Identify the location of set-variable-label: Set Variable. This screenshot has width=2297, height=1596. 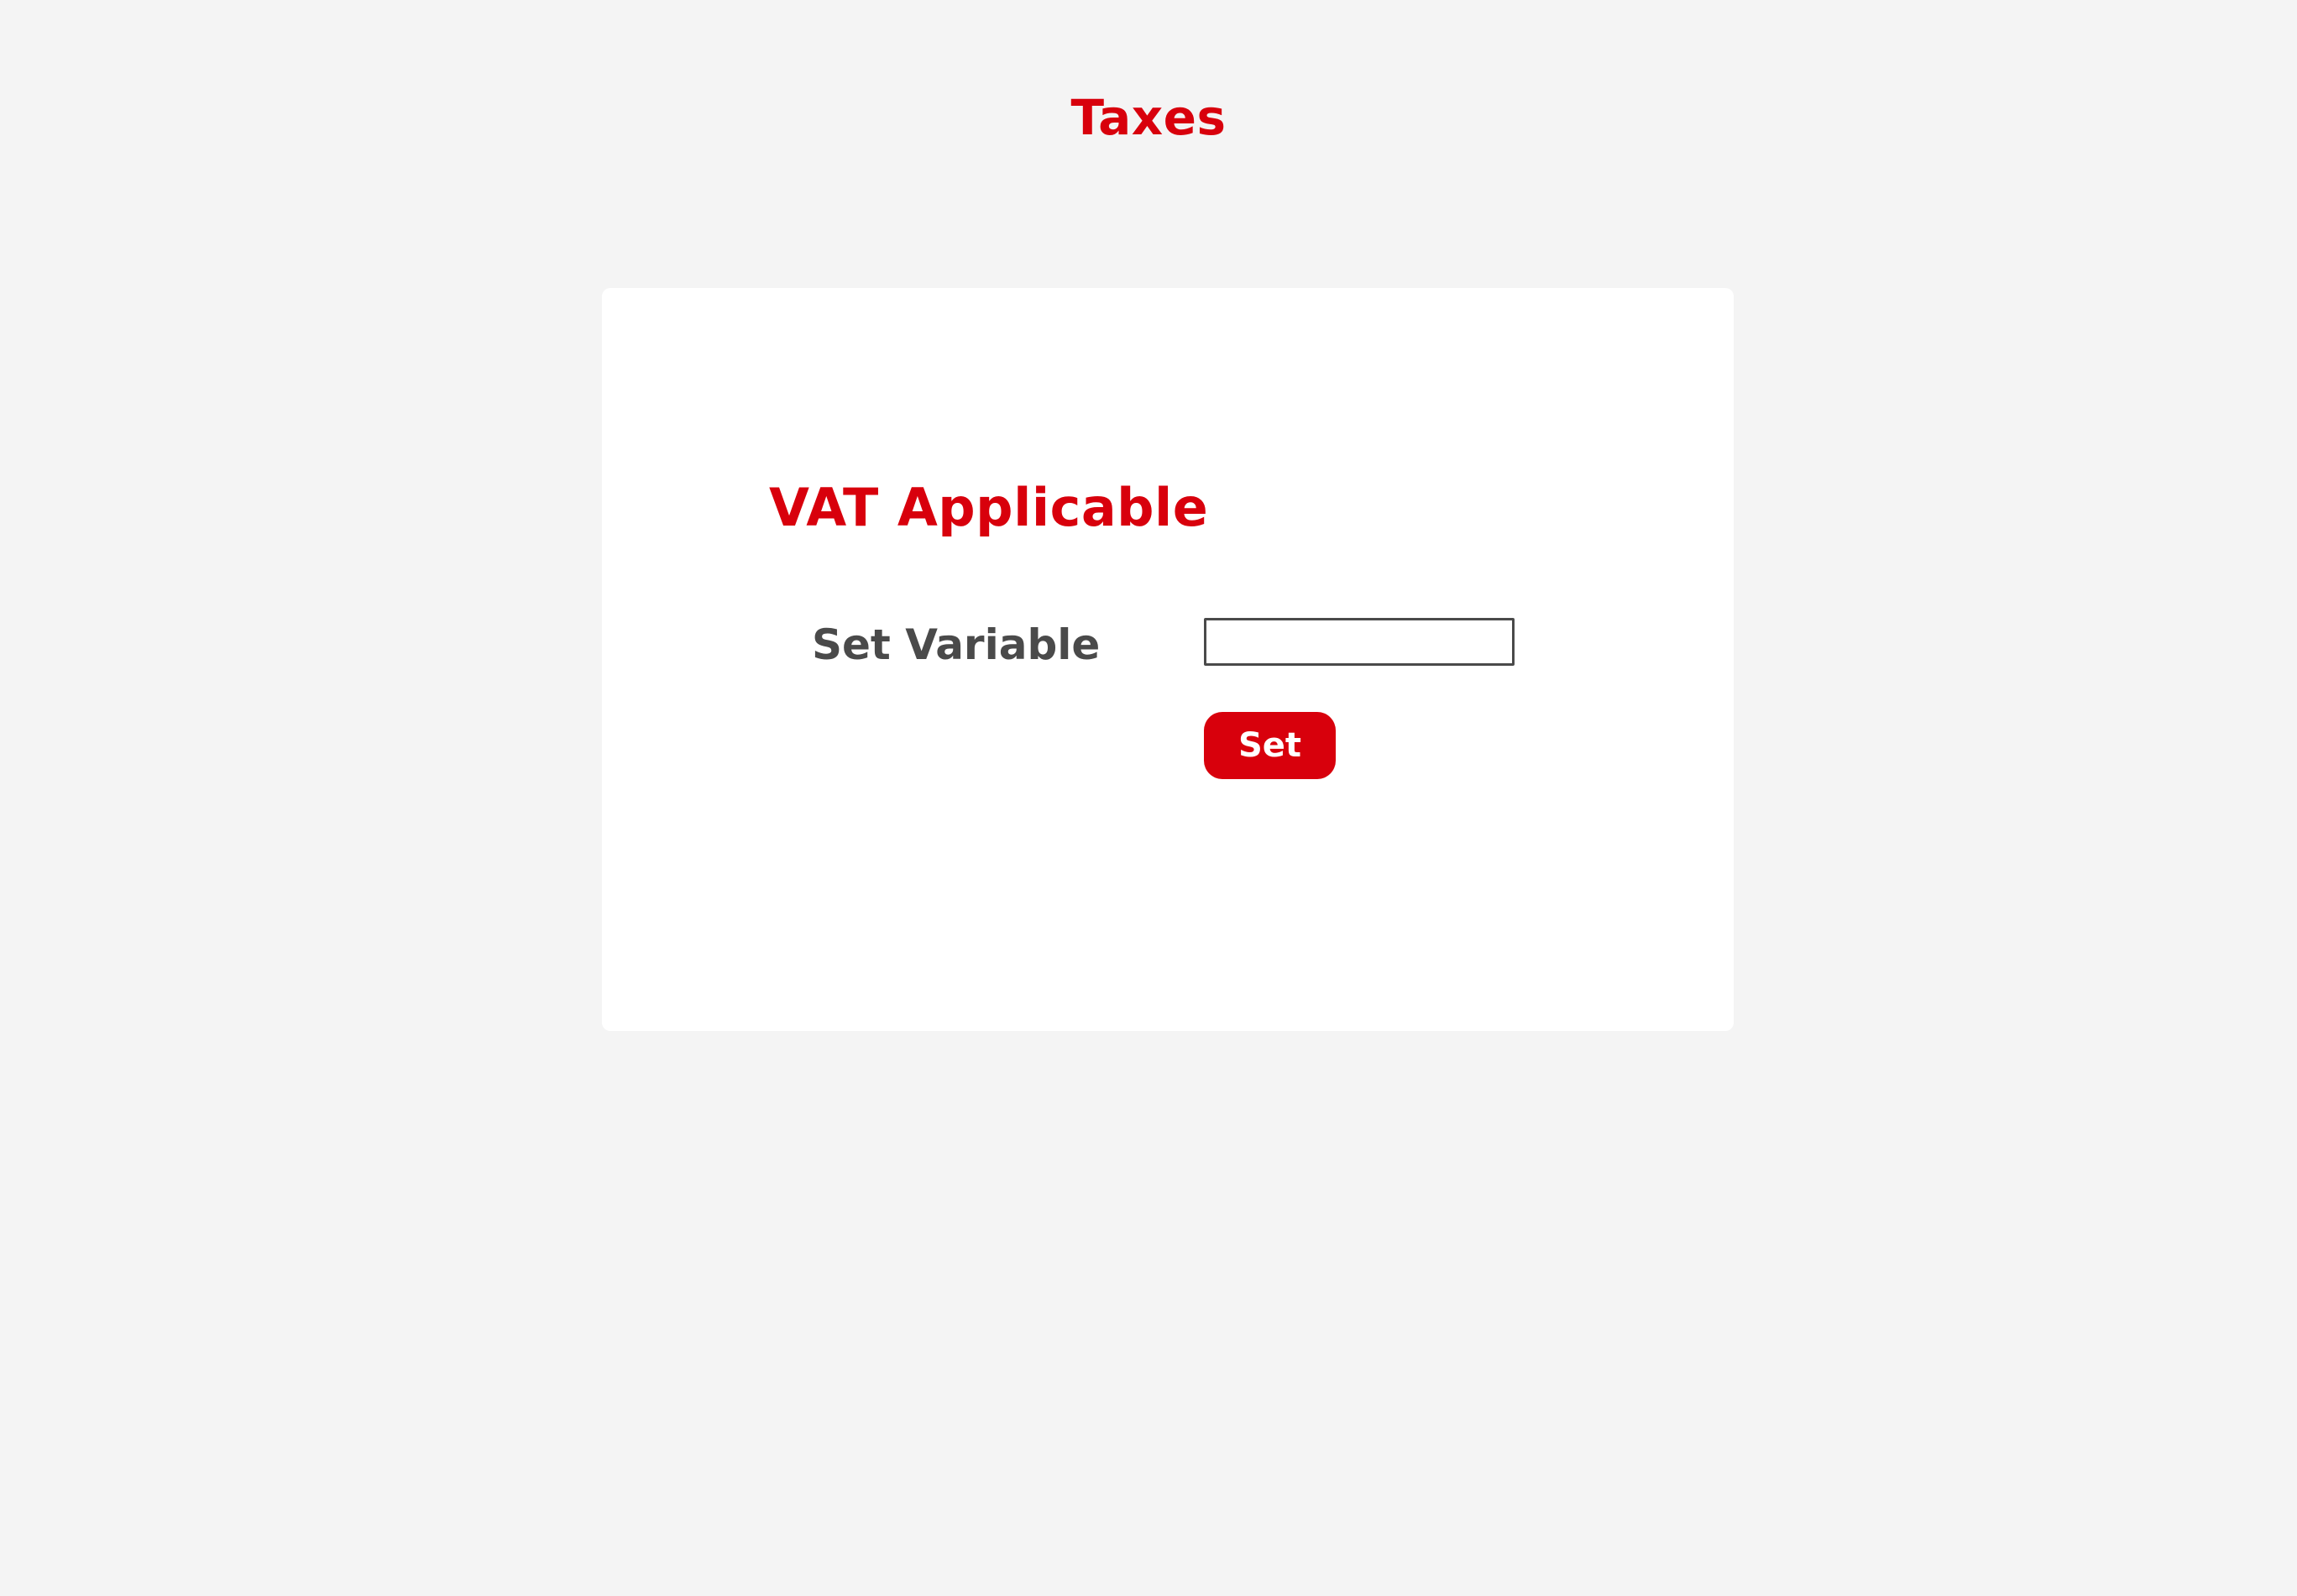
(956, 644).